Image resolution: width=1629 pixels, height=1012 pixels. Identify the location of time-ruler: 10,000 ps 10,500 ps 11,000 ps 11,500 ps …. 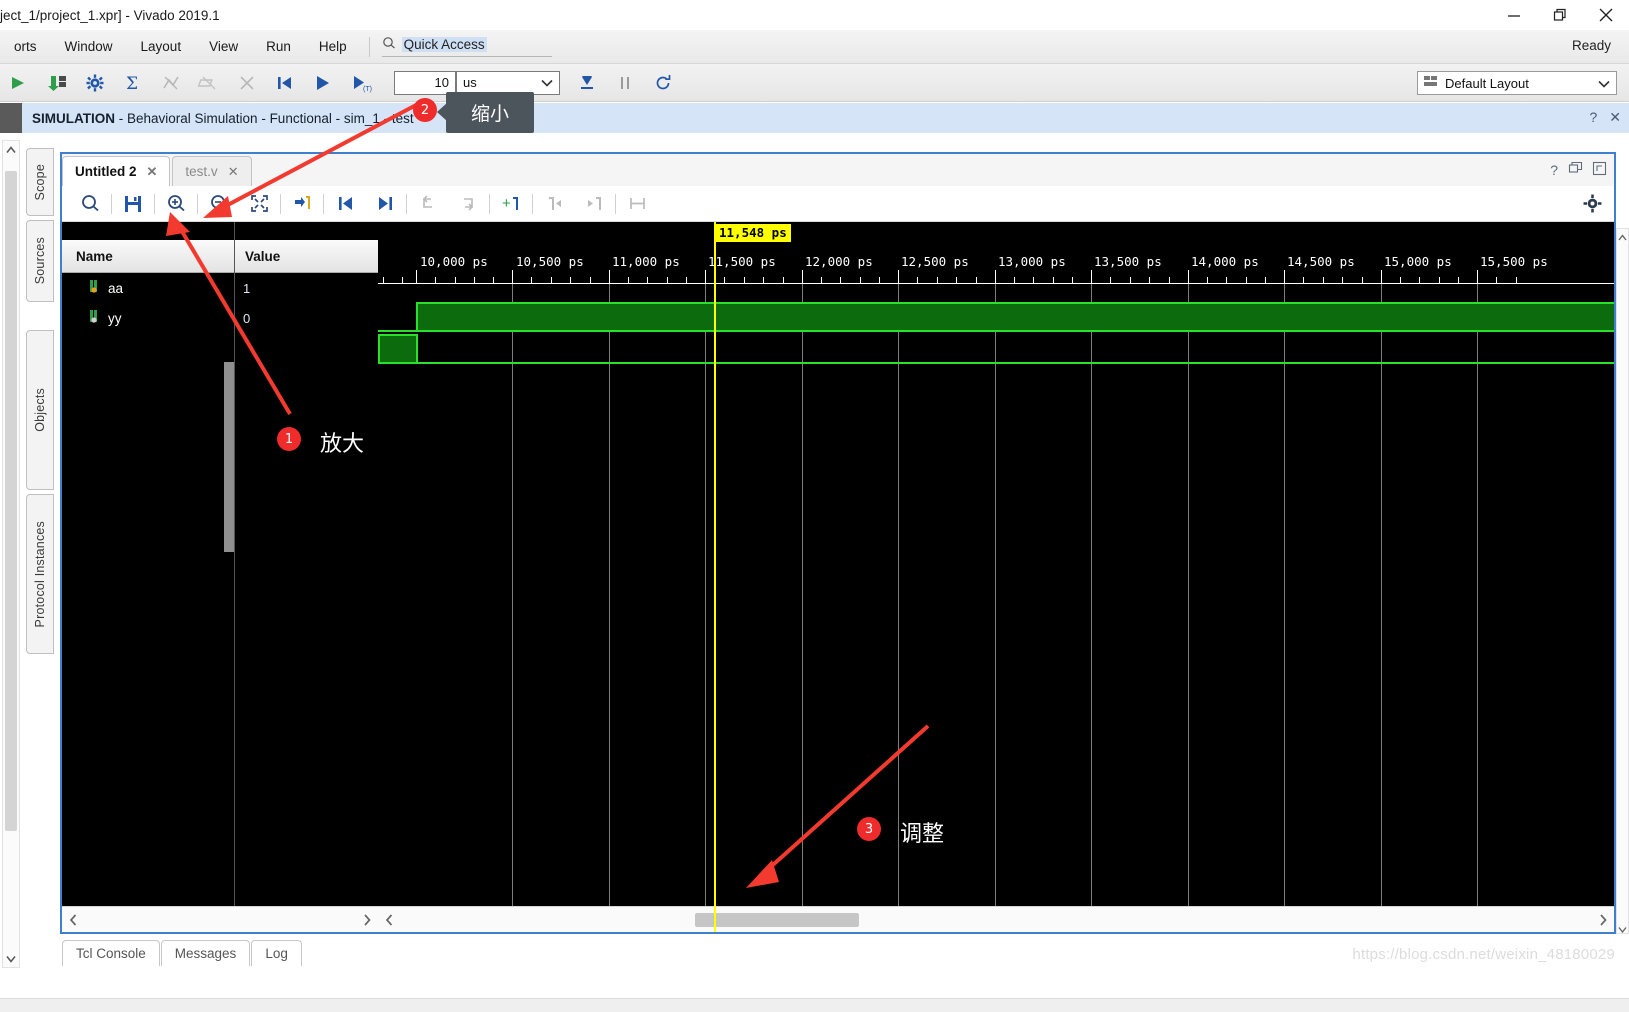
(996, 253).